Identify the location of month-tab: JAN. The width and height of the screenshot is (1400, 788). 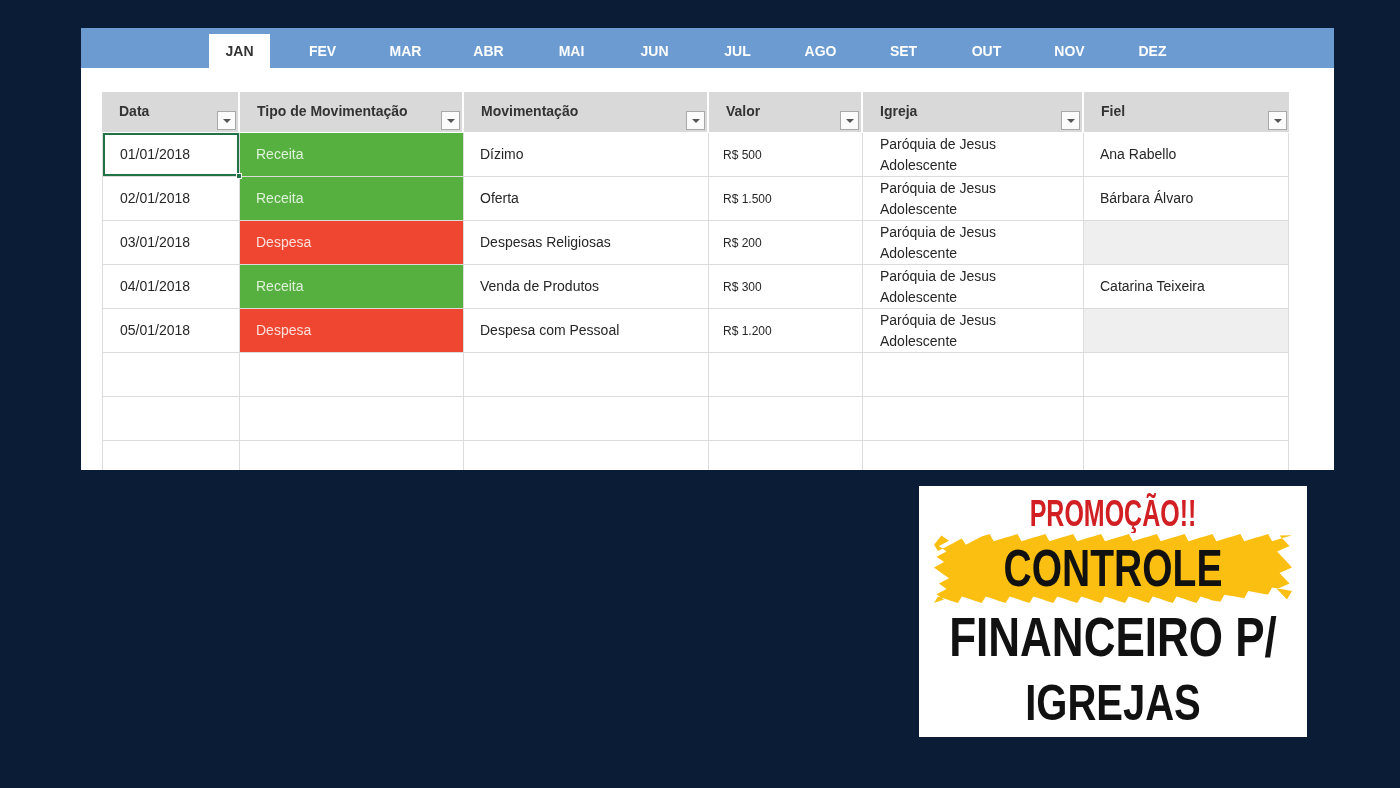
(239, 51).